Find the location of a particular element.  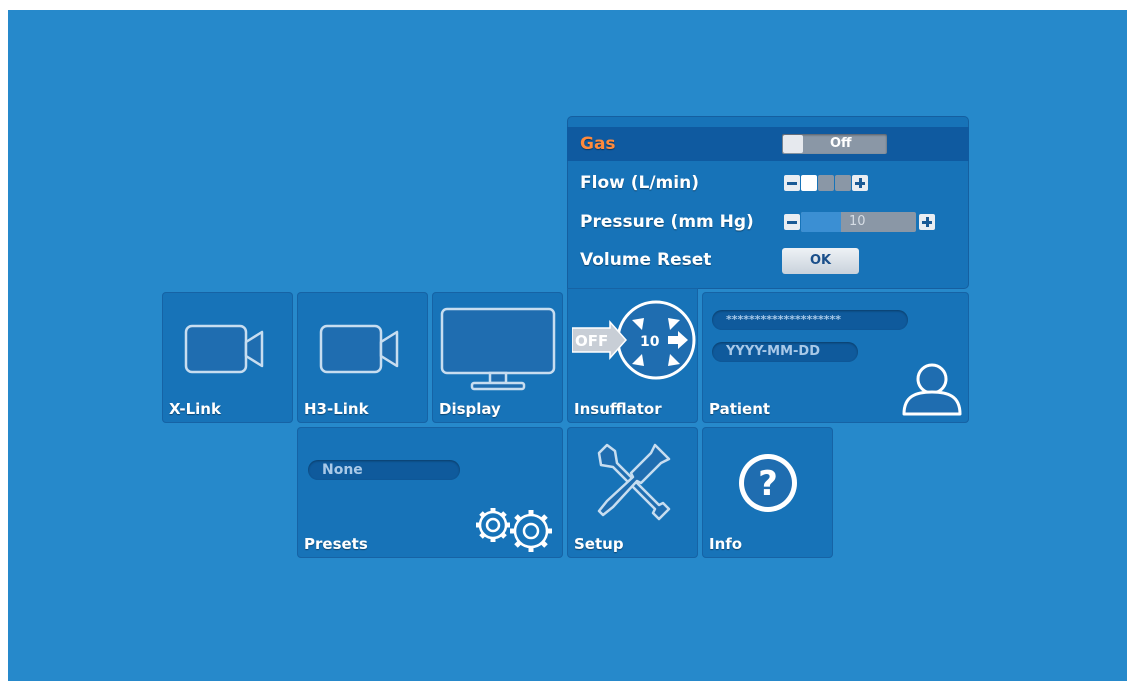

patient-date-field: YYYY-MM-DD is located at coordinates (785, 352).